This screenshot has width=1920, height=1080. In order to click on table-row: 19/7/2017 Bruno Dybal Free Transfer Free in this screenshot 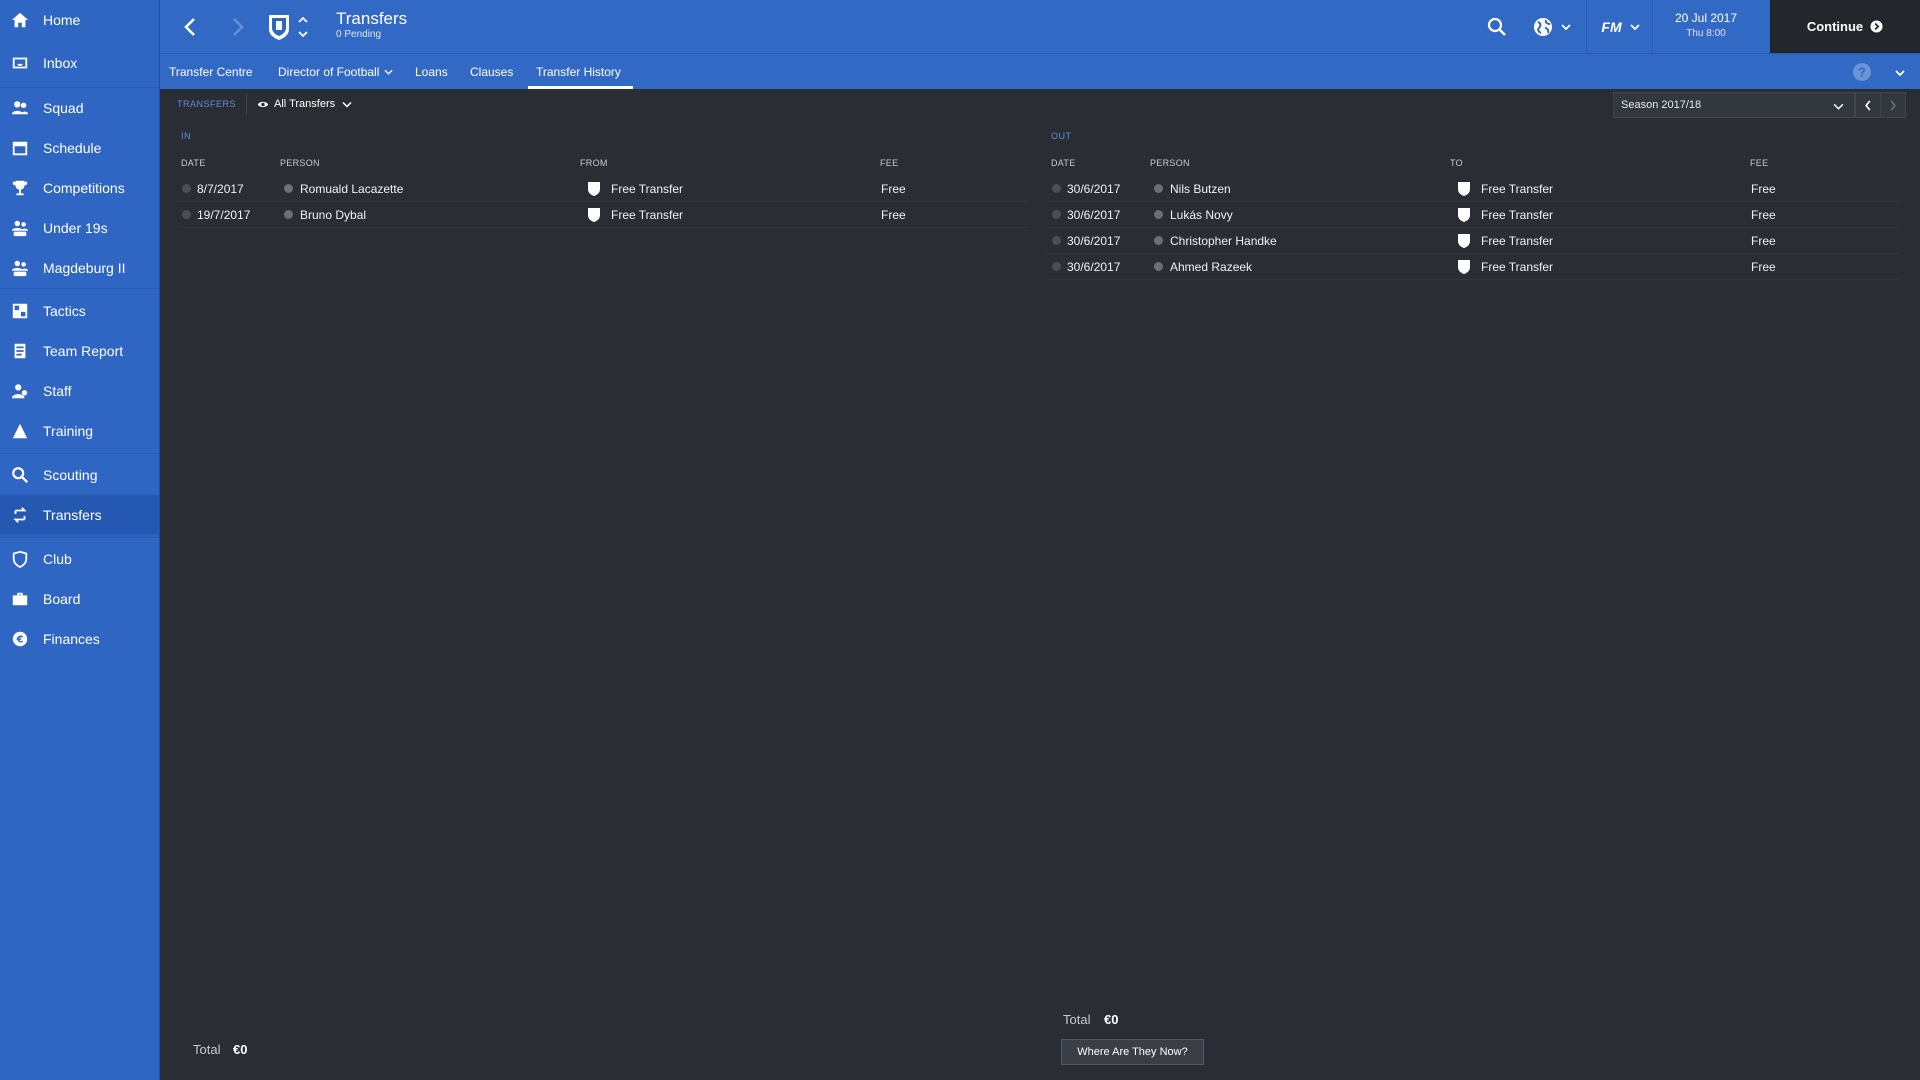, I will do `click(603, 215)`.